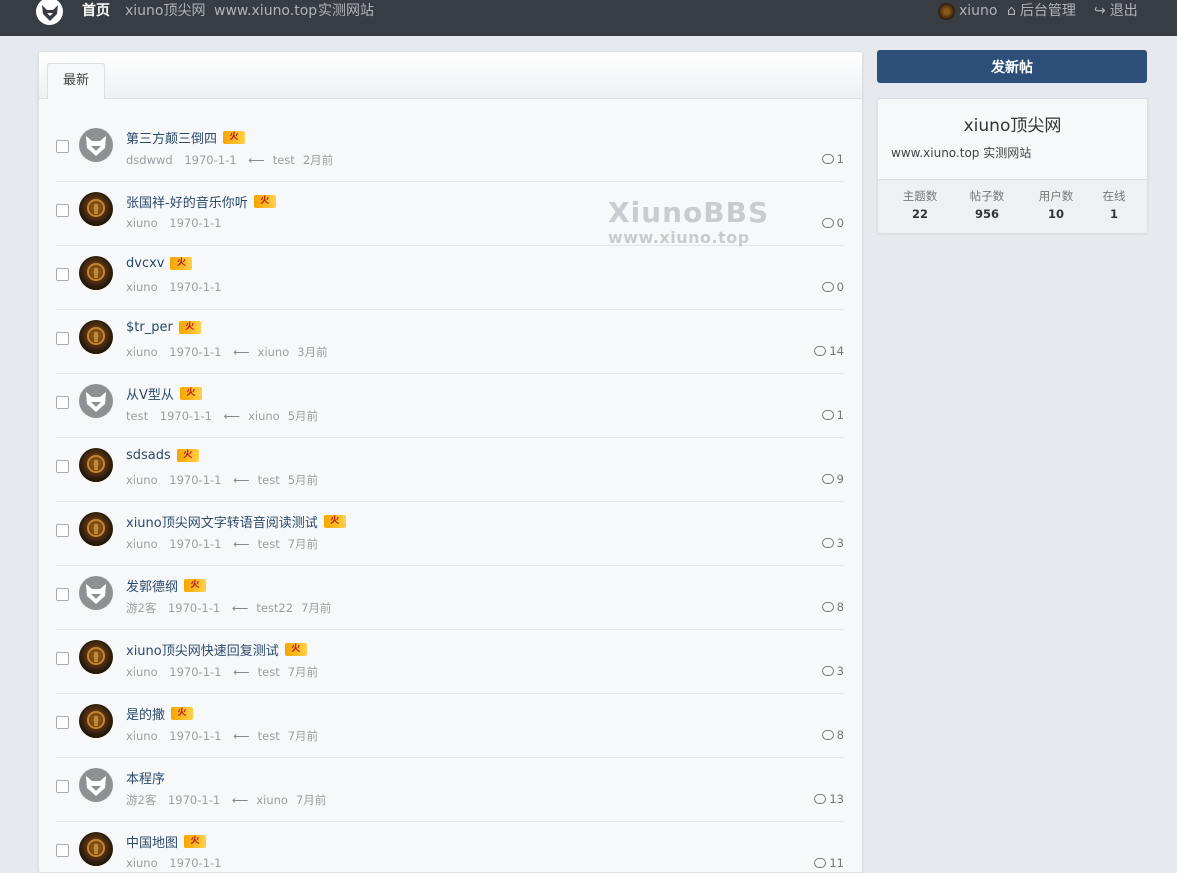  Describe the element at coordinates (145, 713) in the screenshot. I see `thread-title: 是的撒` at that location.